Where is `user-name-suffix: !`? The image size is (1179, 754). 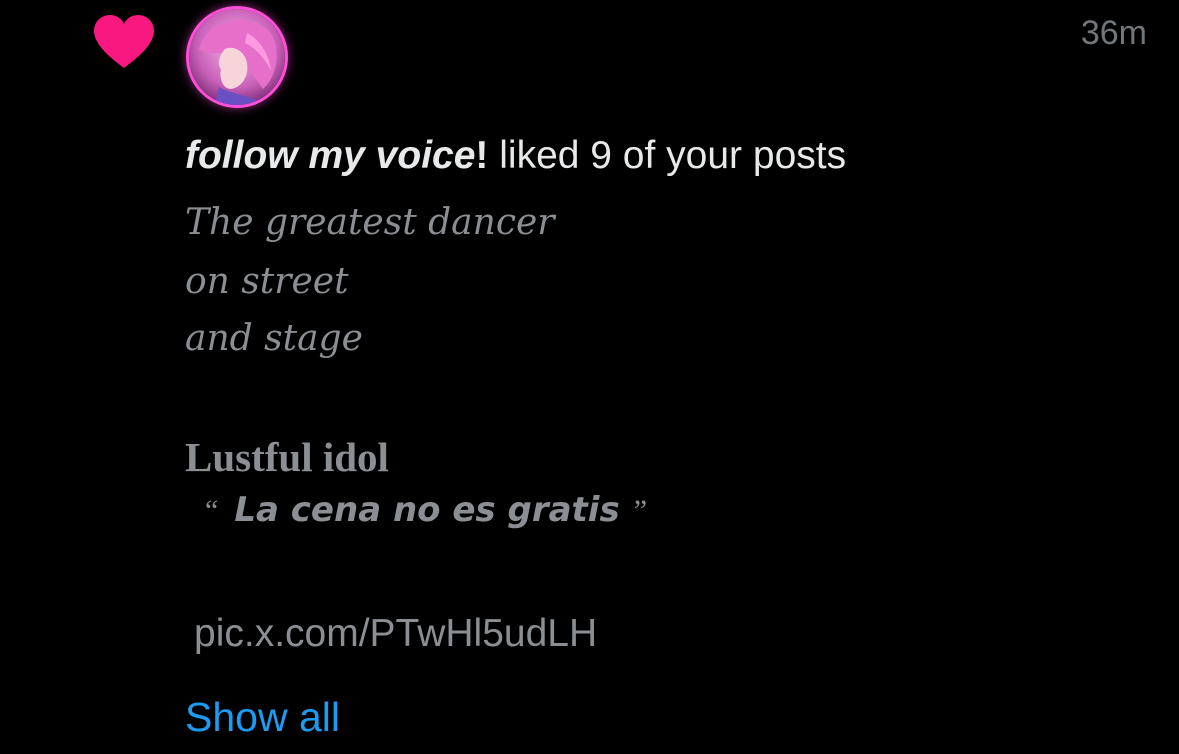 user-name-suffix: ! is located at coordinates (482, 155).